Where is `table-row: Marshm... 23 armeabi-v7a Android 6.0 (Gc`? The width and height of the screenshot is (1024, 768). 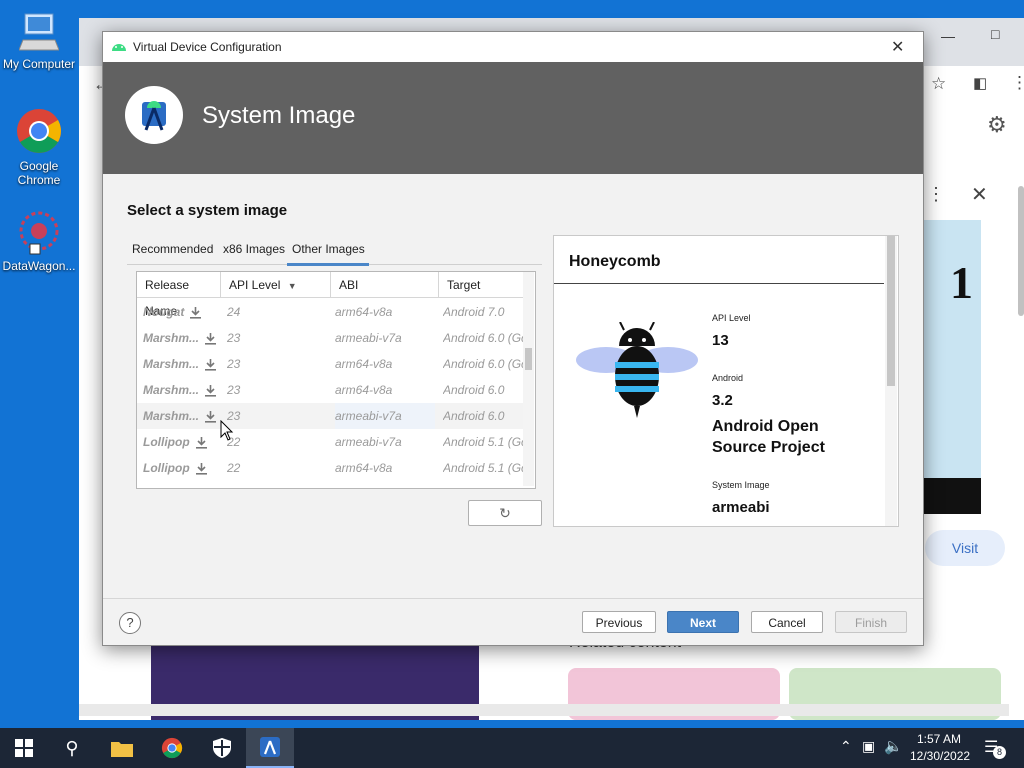
table-row: Marshm... 23 armeabi-v7a Android 6.0 (Gc is located at coordinates (330, 338).